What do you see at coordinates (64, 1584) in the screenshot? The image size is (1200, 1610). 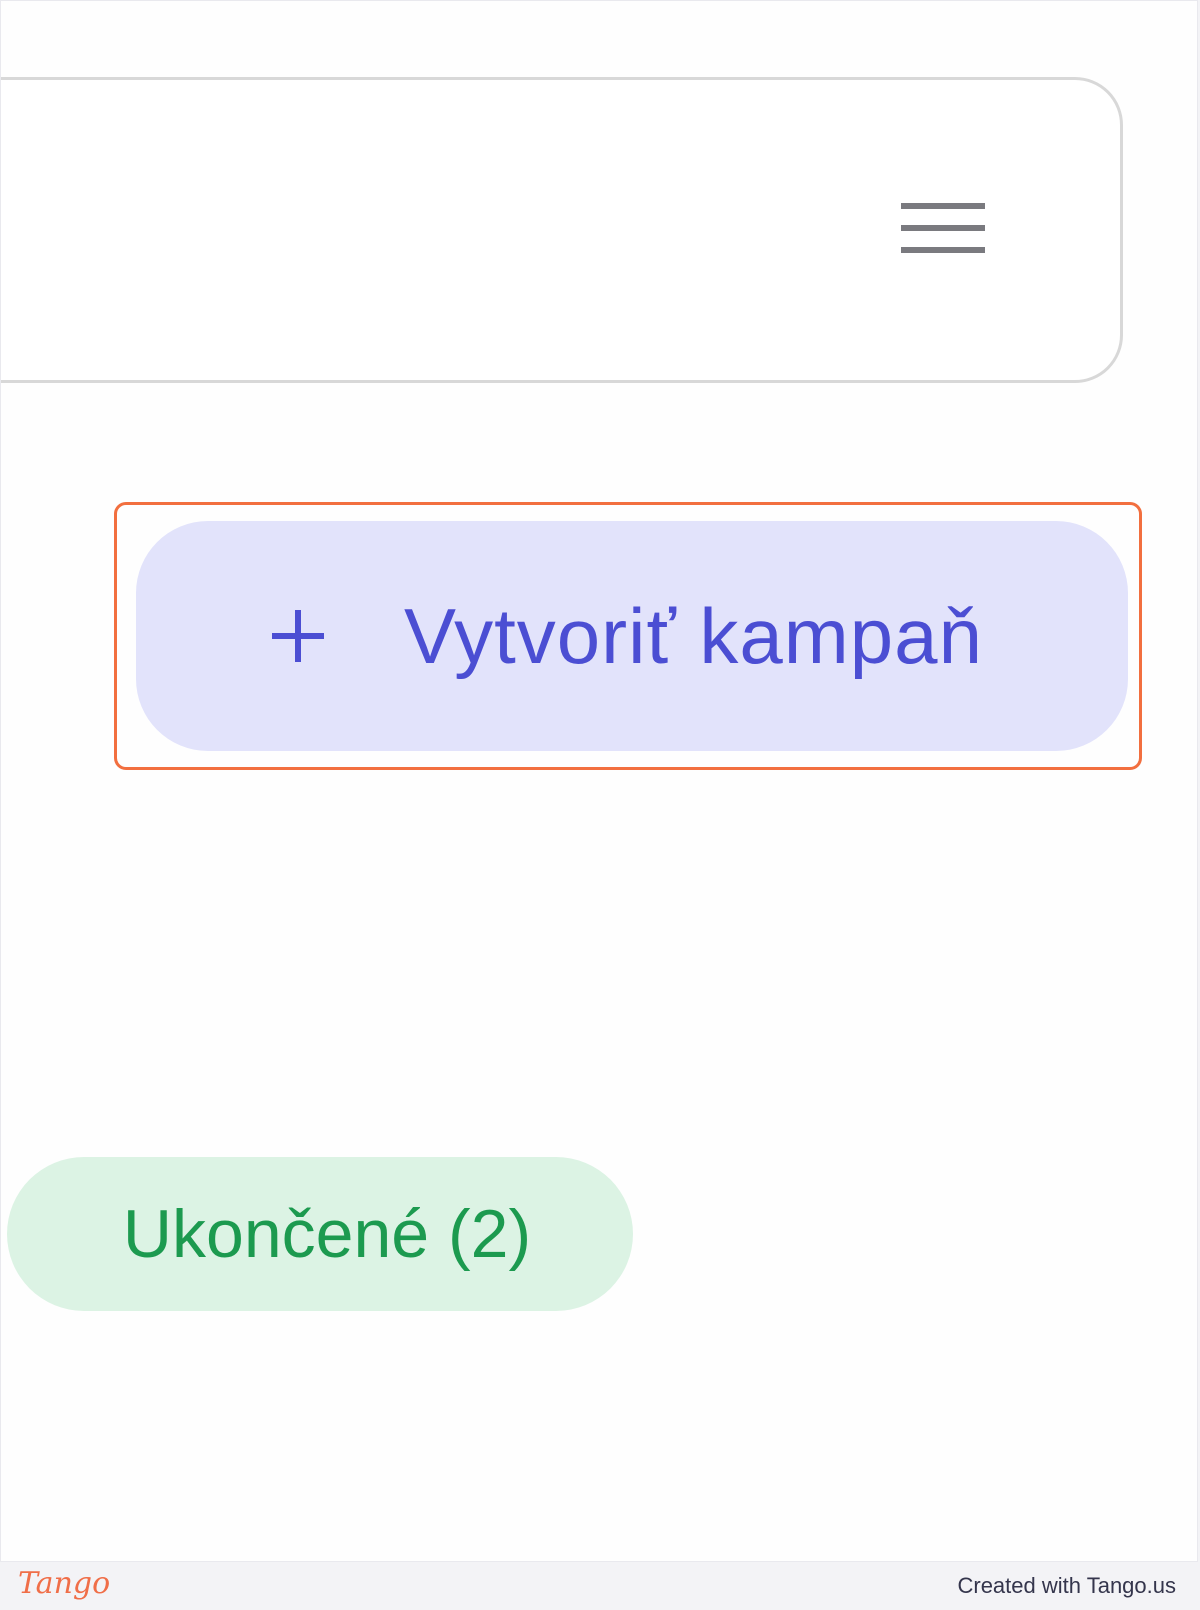 I see `tango-logo: Tango` at bounding box center [64, 1584].